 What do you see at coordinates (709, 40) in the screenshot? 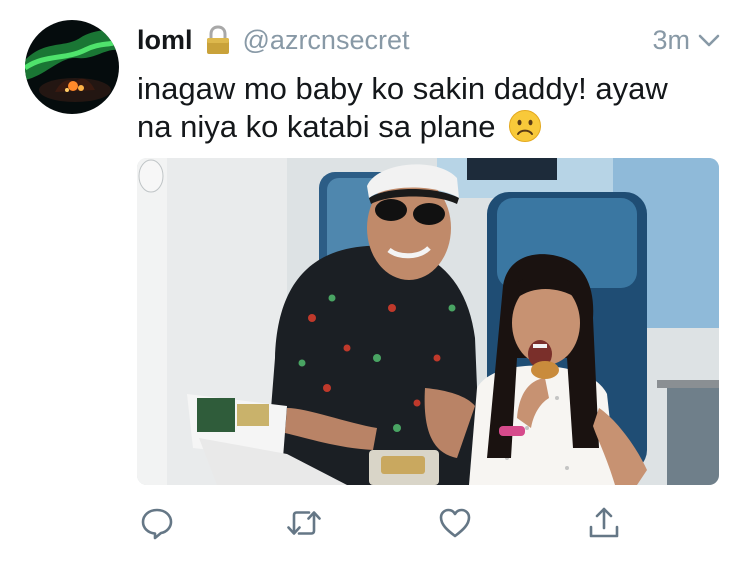
I see `chevron-down-icon` at bounding box center [709, 40].